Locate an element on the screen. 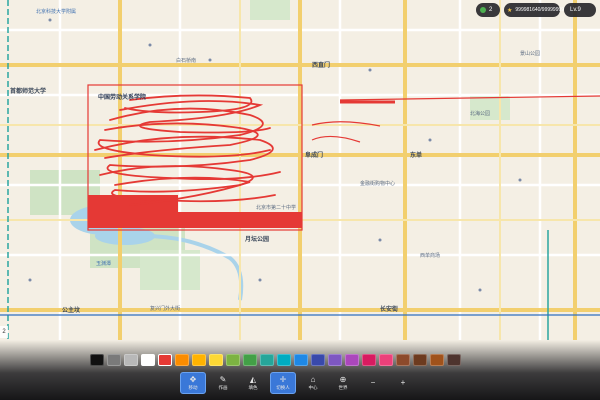  map-label: 金融街购物中心 is located at coordinates (378, 184).